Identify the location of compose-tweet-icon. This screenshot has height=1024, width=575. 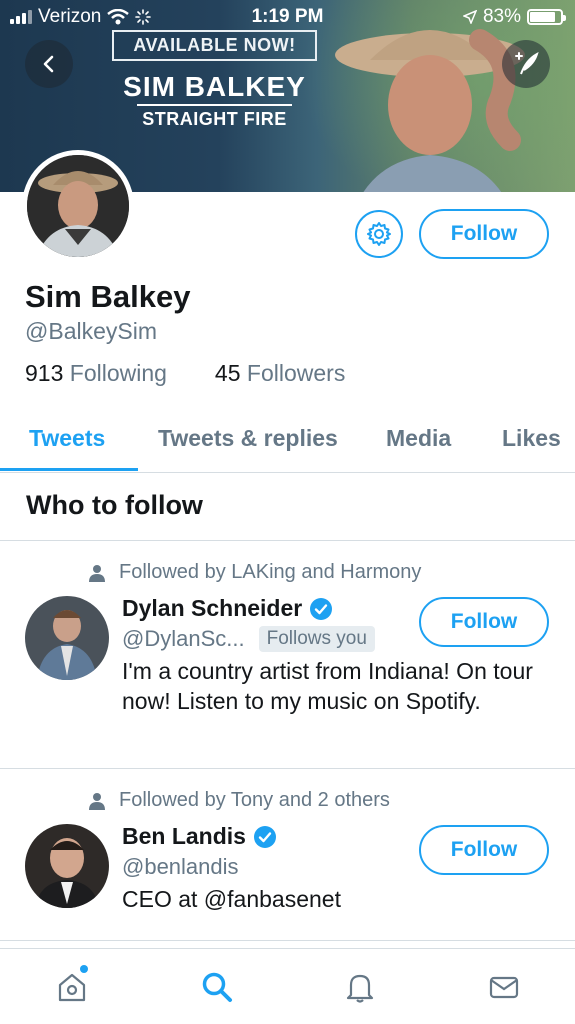
(527, 63).